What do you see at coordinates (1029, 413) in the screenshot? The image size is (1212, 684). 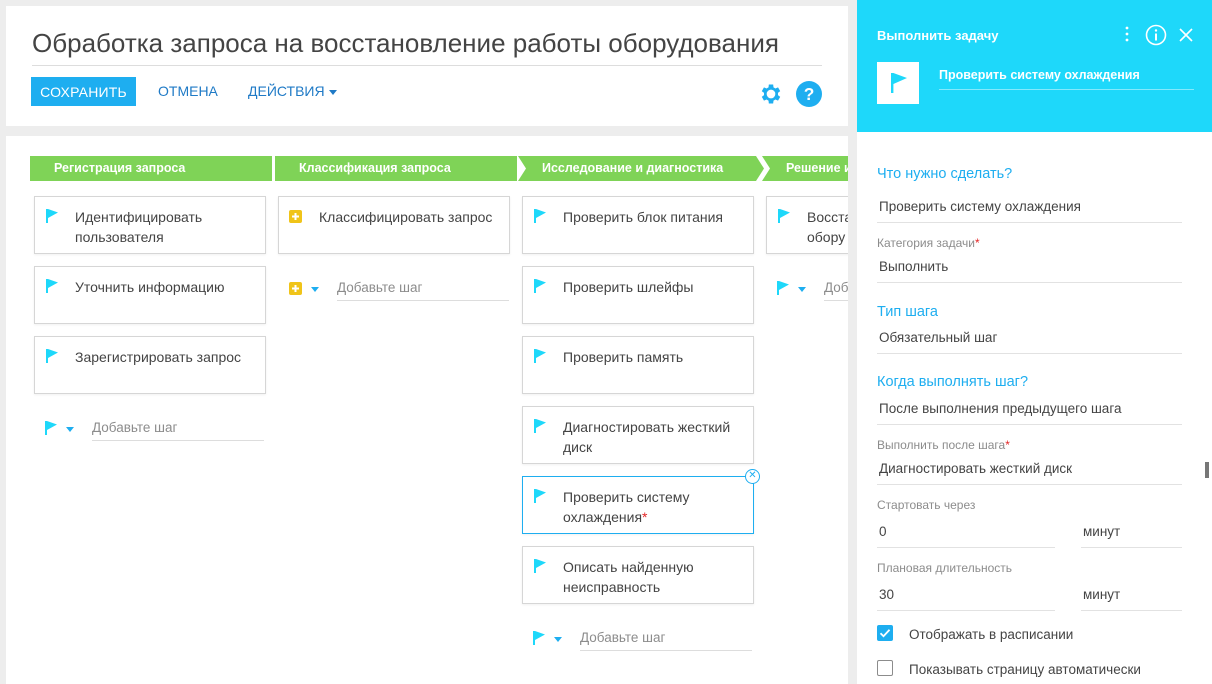 I see `when-field: После выполнения предыдущего шага` at bounding box center [1029, 413].